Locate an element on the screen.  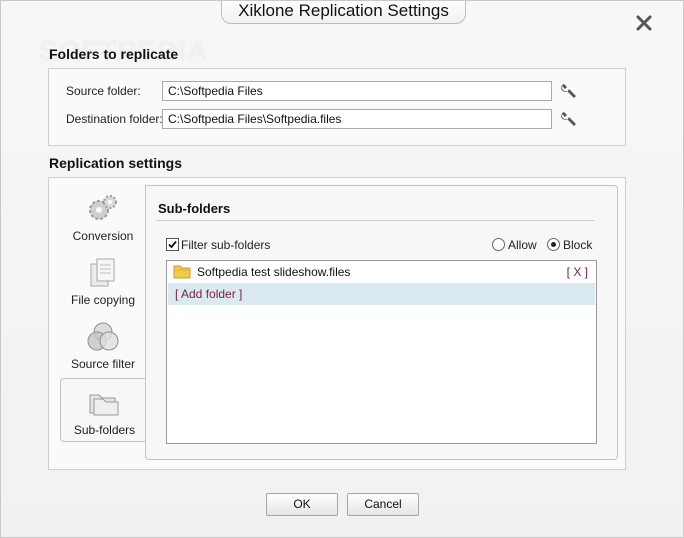
sidebar-item-label: File copying is located at coordinates (103, 300).